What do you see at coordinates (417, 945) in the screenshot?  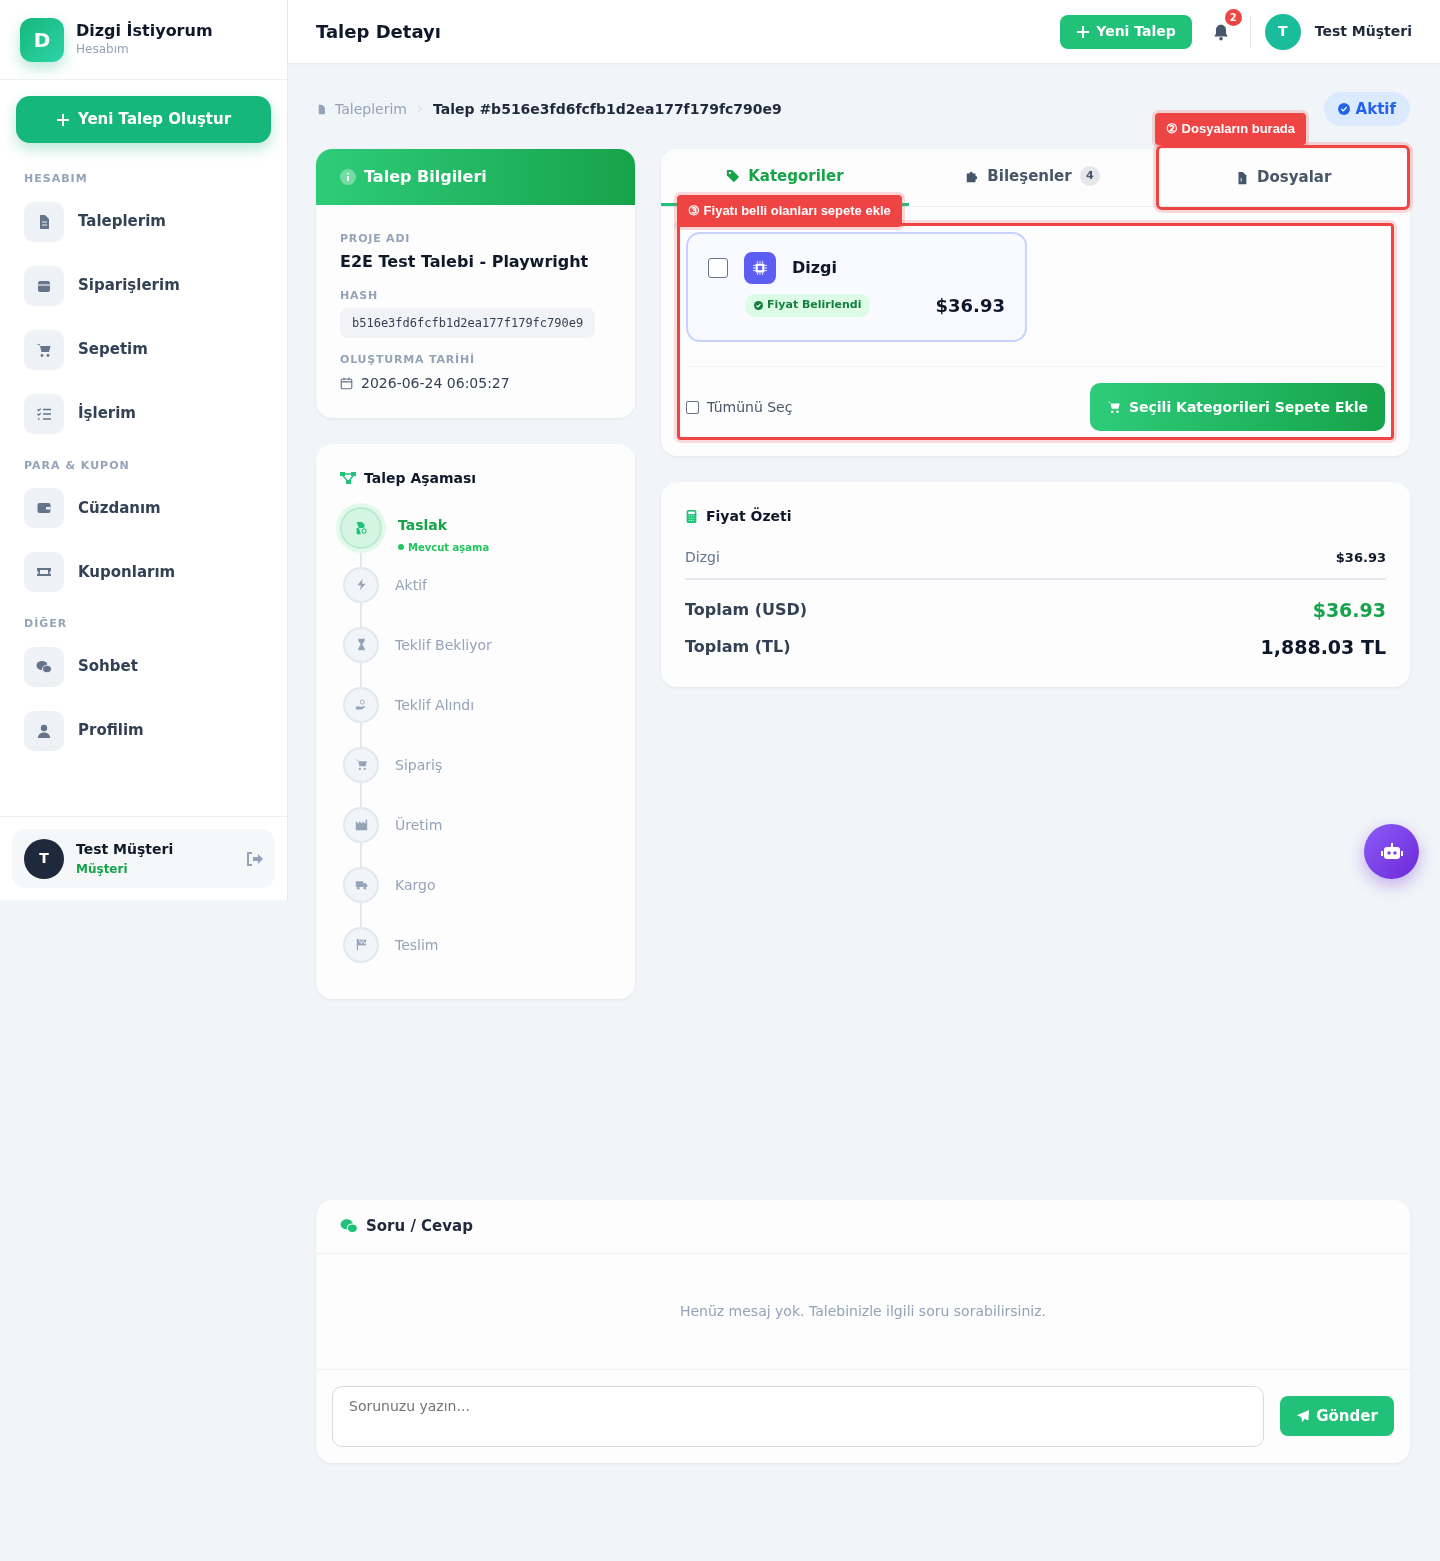 I see `stage-label: Teslim` at bounding box center [417, 945].